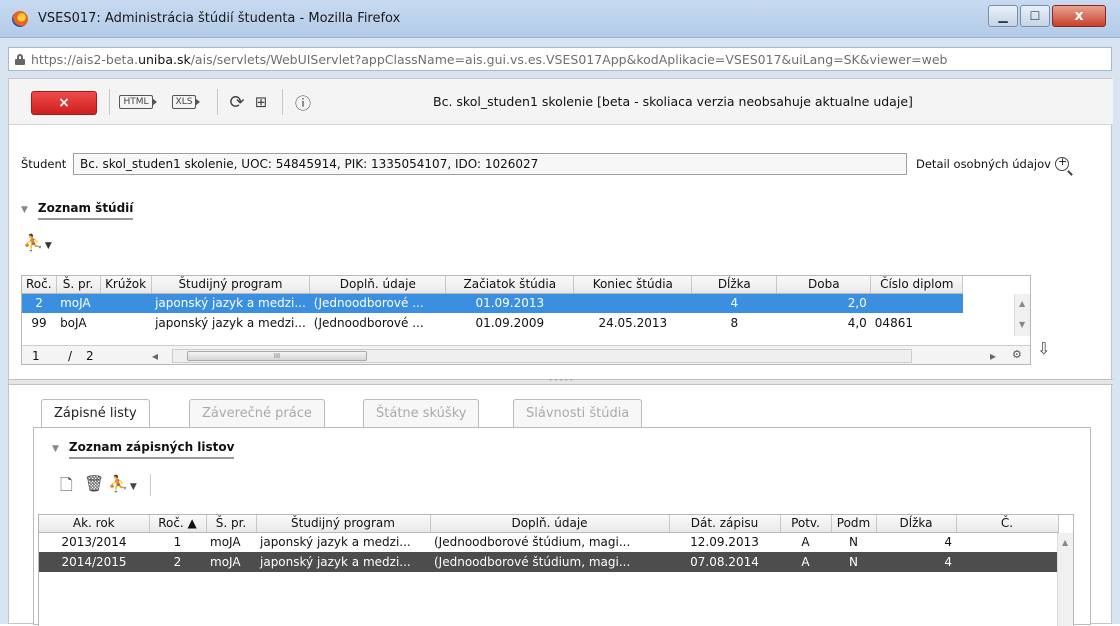 The image size is (1120, 626). What do you see at coordinates (94, 524) in the screenshot?
I see `column-header: Ak. rok` at bounding box center [94, 524].